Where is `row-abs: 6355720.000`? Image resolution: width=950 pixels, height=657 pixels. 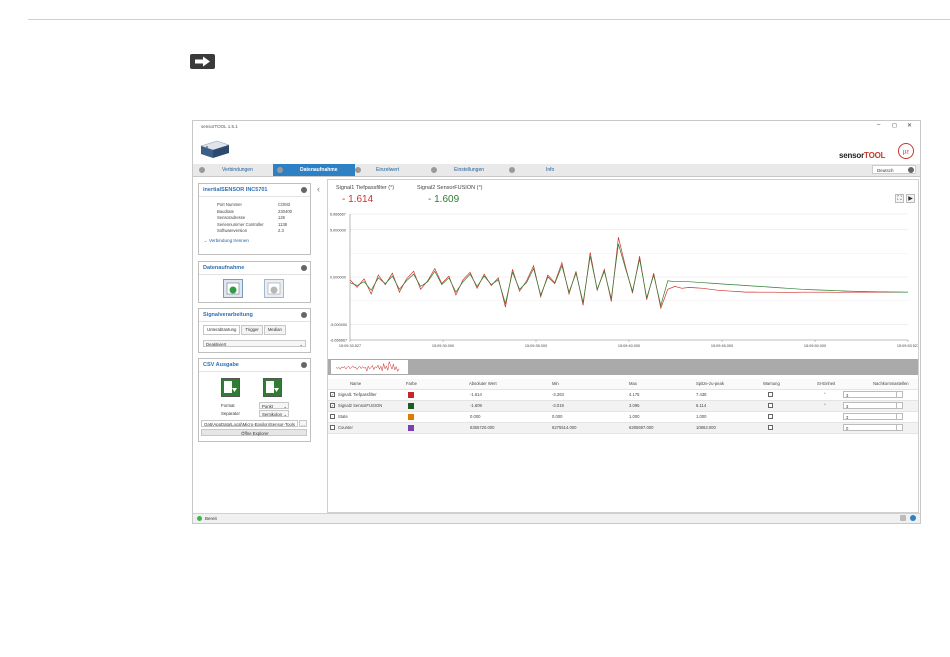 row-abs: 6355720.000 is located at coordinates (482, 427).